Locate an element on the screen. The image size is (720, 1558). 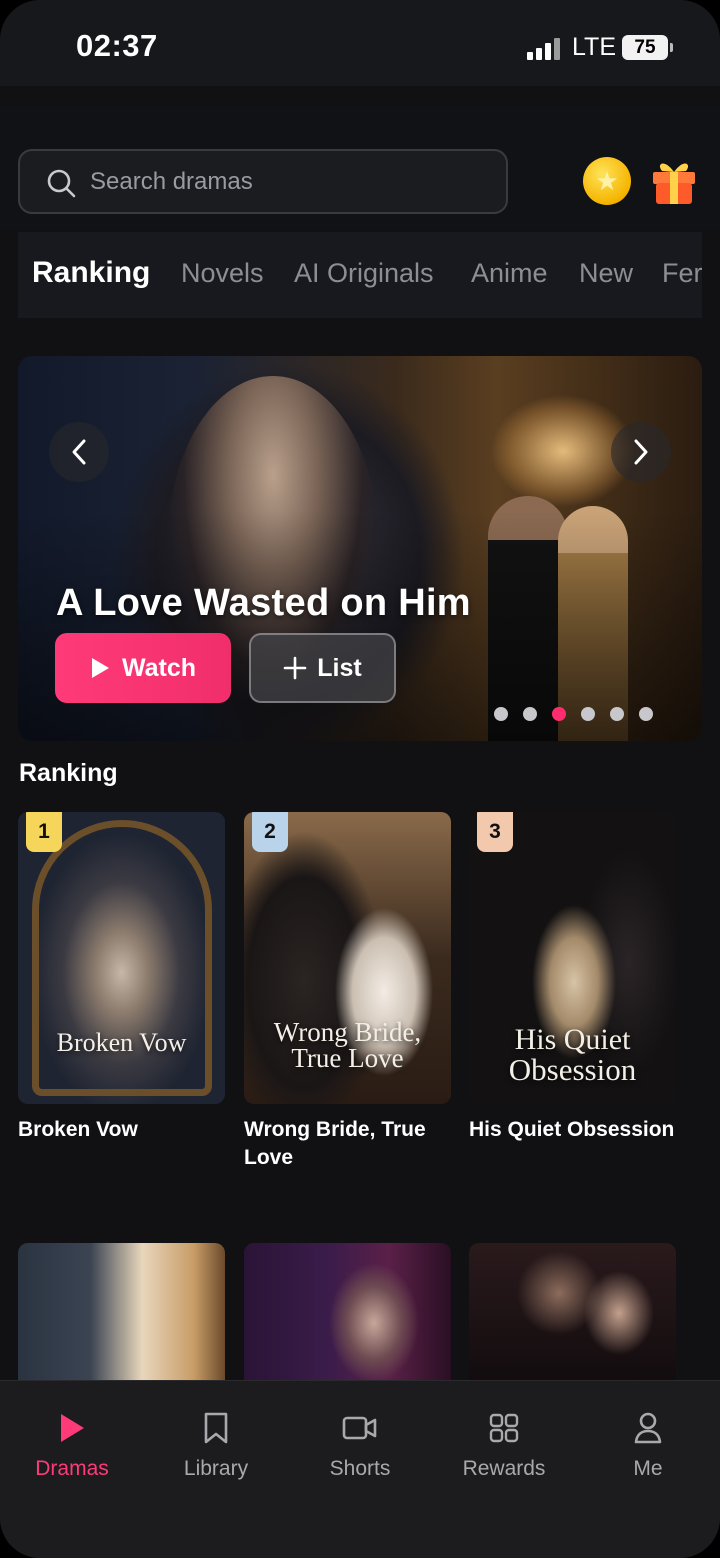
nav-library: Library is located at coordinates (216, 1444).